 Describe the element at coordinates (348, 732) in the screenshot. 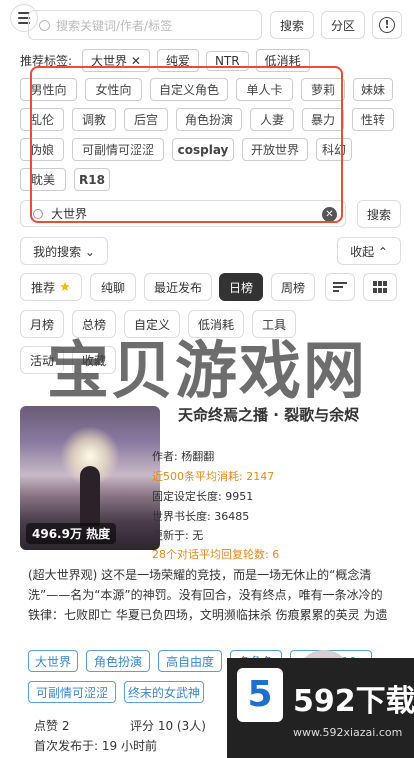

I see `logo-url: www.592xiazai.com` at that location.